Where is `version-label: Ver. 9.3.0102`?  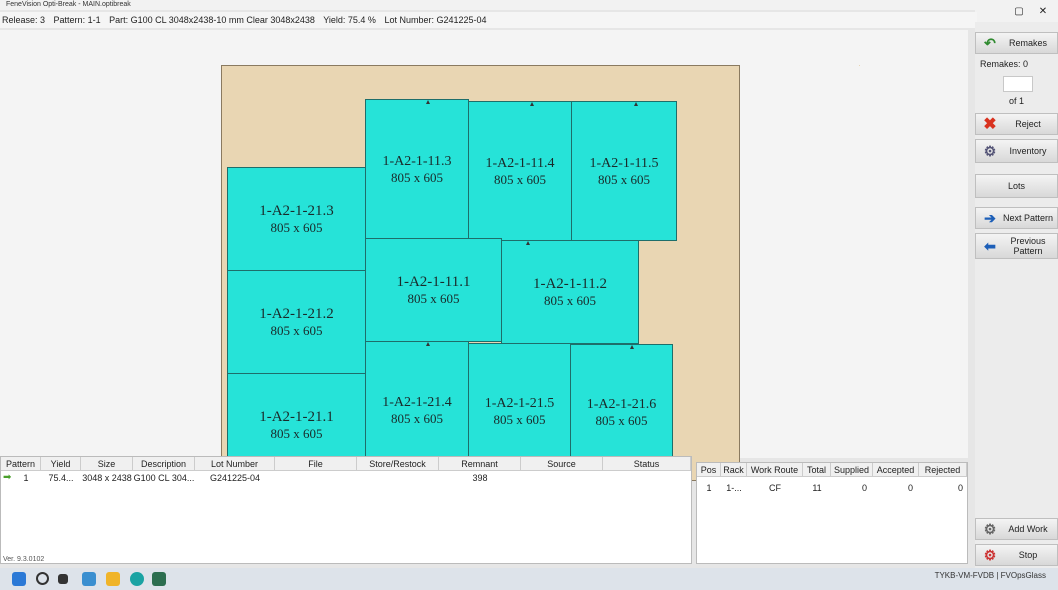
version-label: Ver. 9.3.0102 is located at coordinates (24, 559).